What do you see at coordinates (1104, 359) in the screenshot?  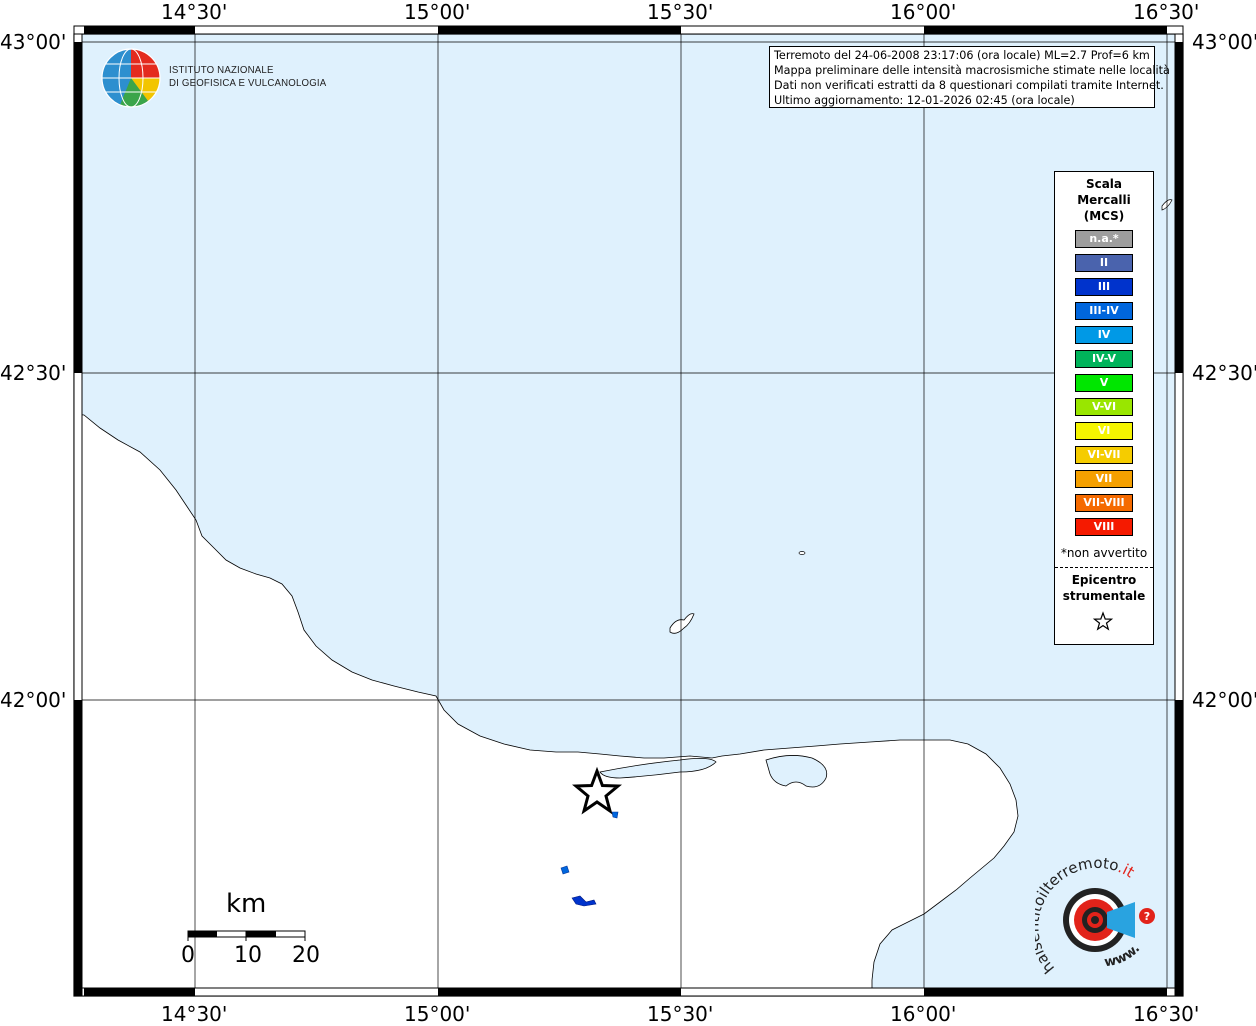 I see `legend-swatch-iv-v: IV-V` at bounding box center [1104, 359].